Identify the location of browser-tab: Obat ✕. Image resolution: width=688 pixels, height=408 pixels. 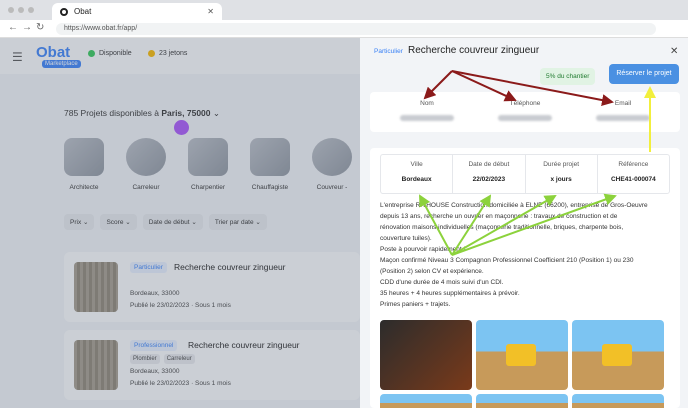
(137, 11).